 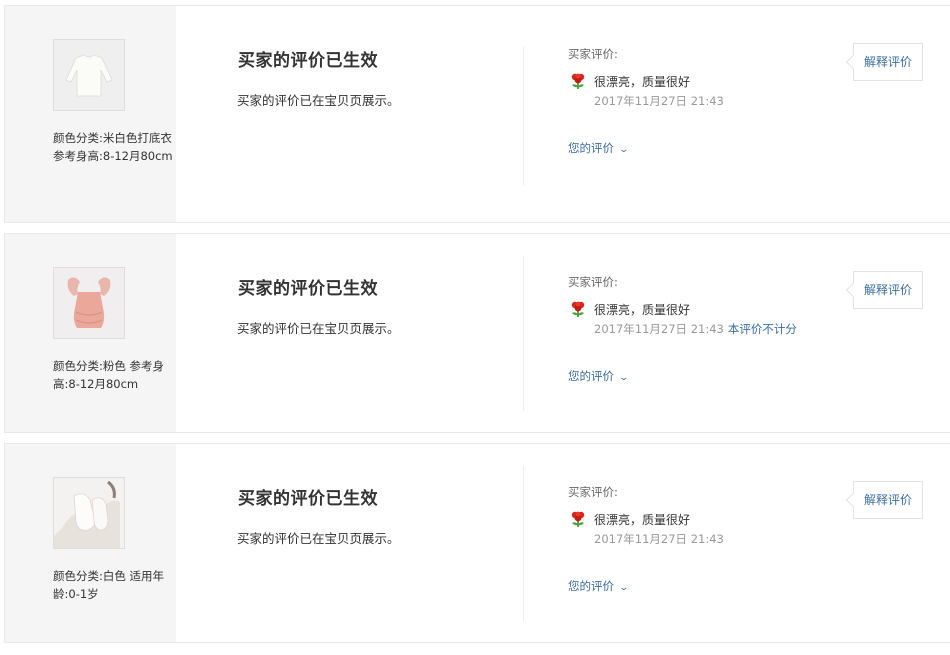 I want to click on white-top-image, so click(x=89, y=75).